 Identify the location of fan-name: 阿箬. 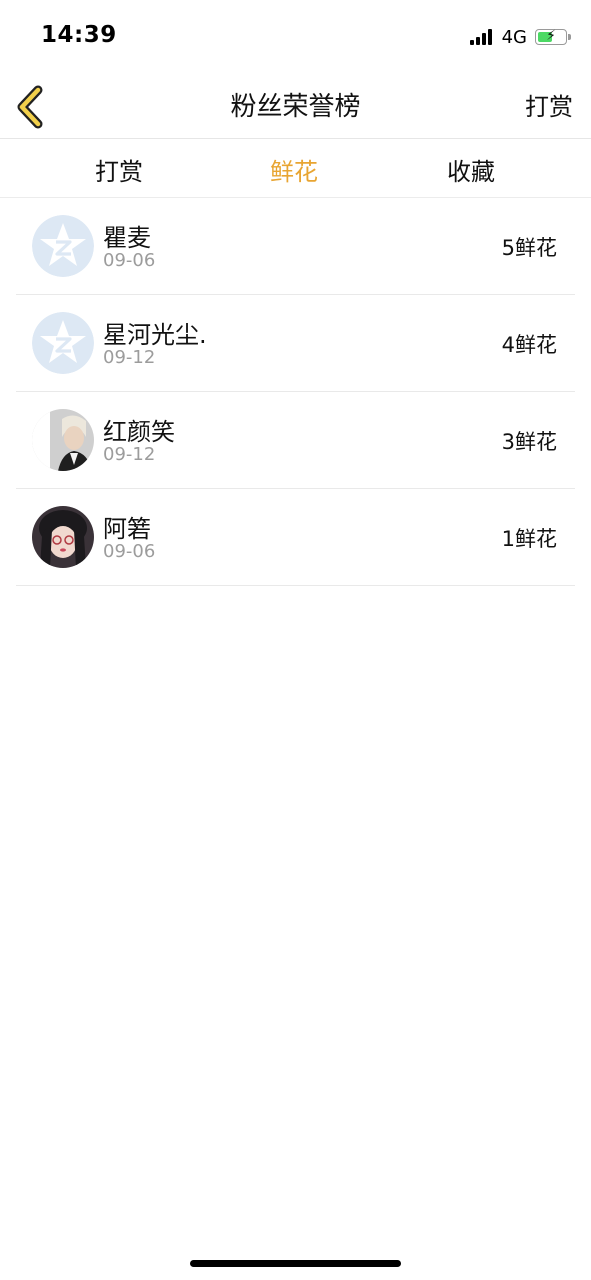
(127, 529).